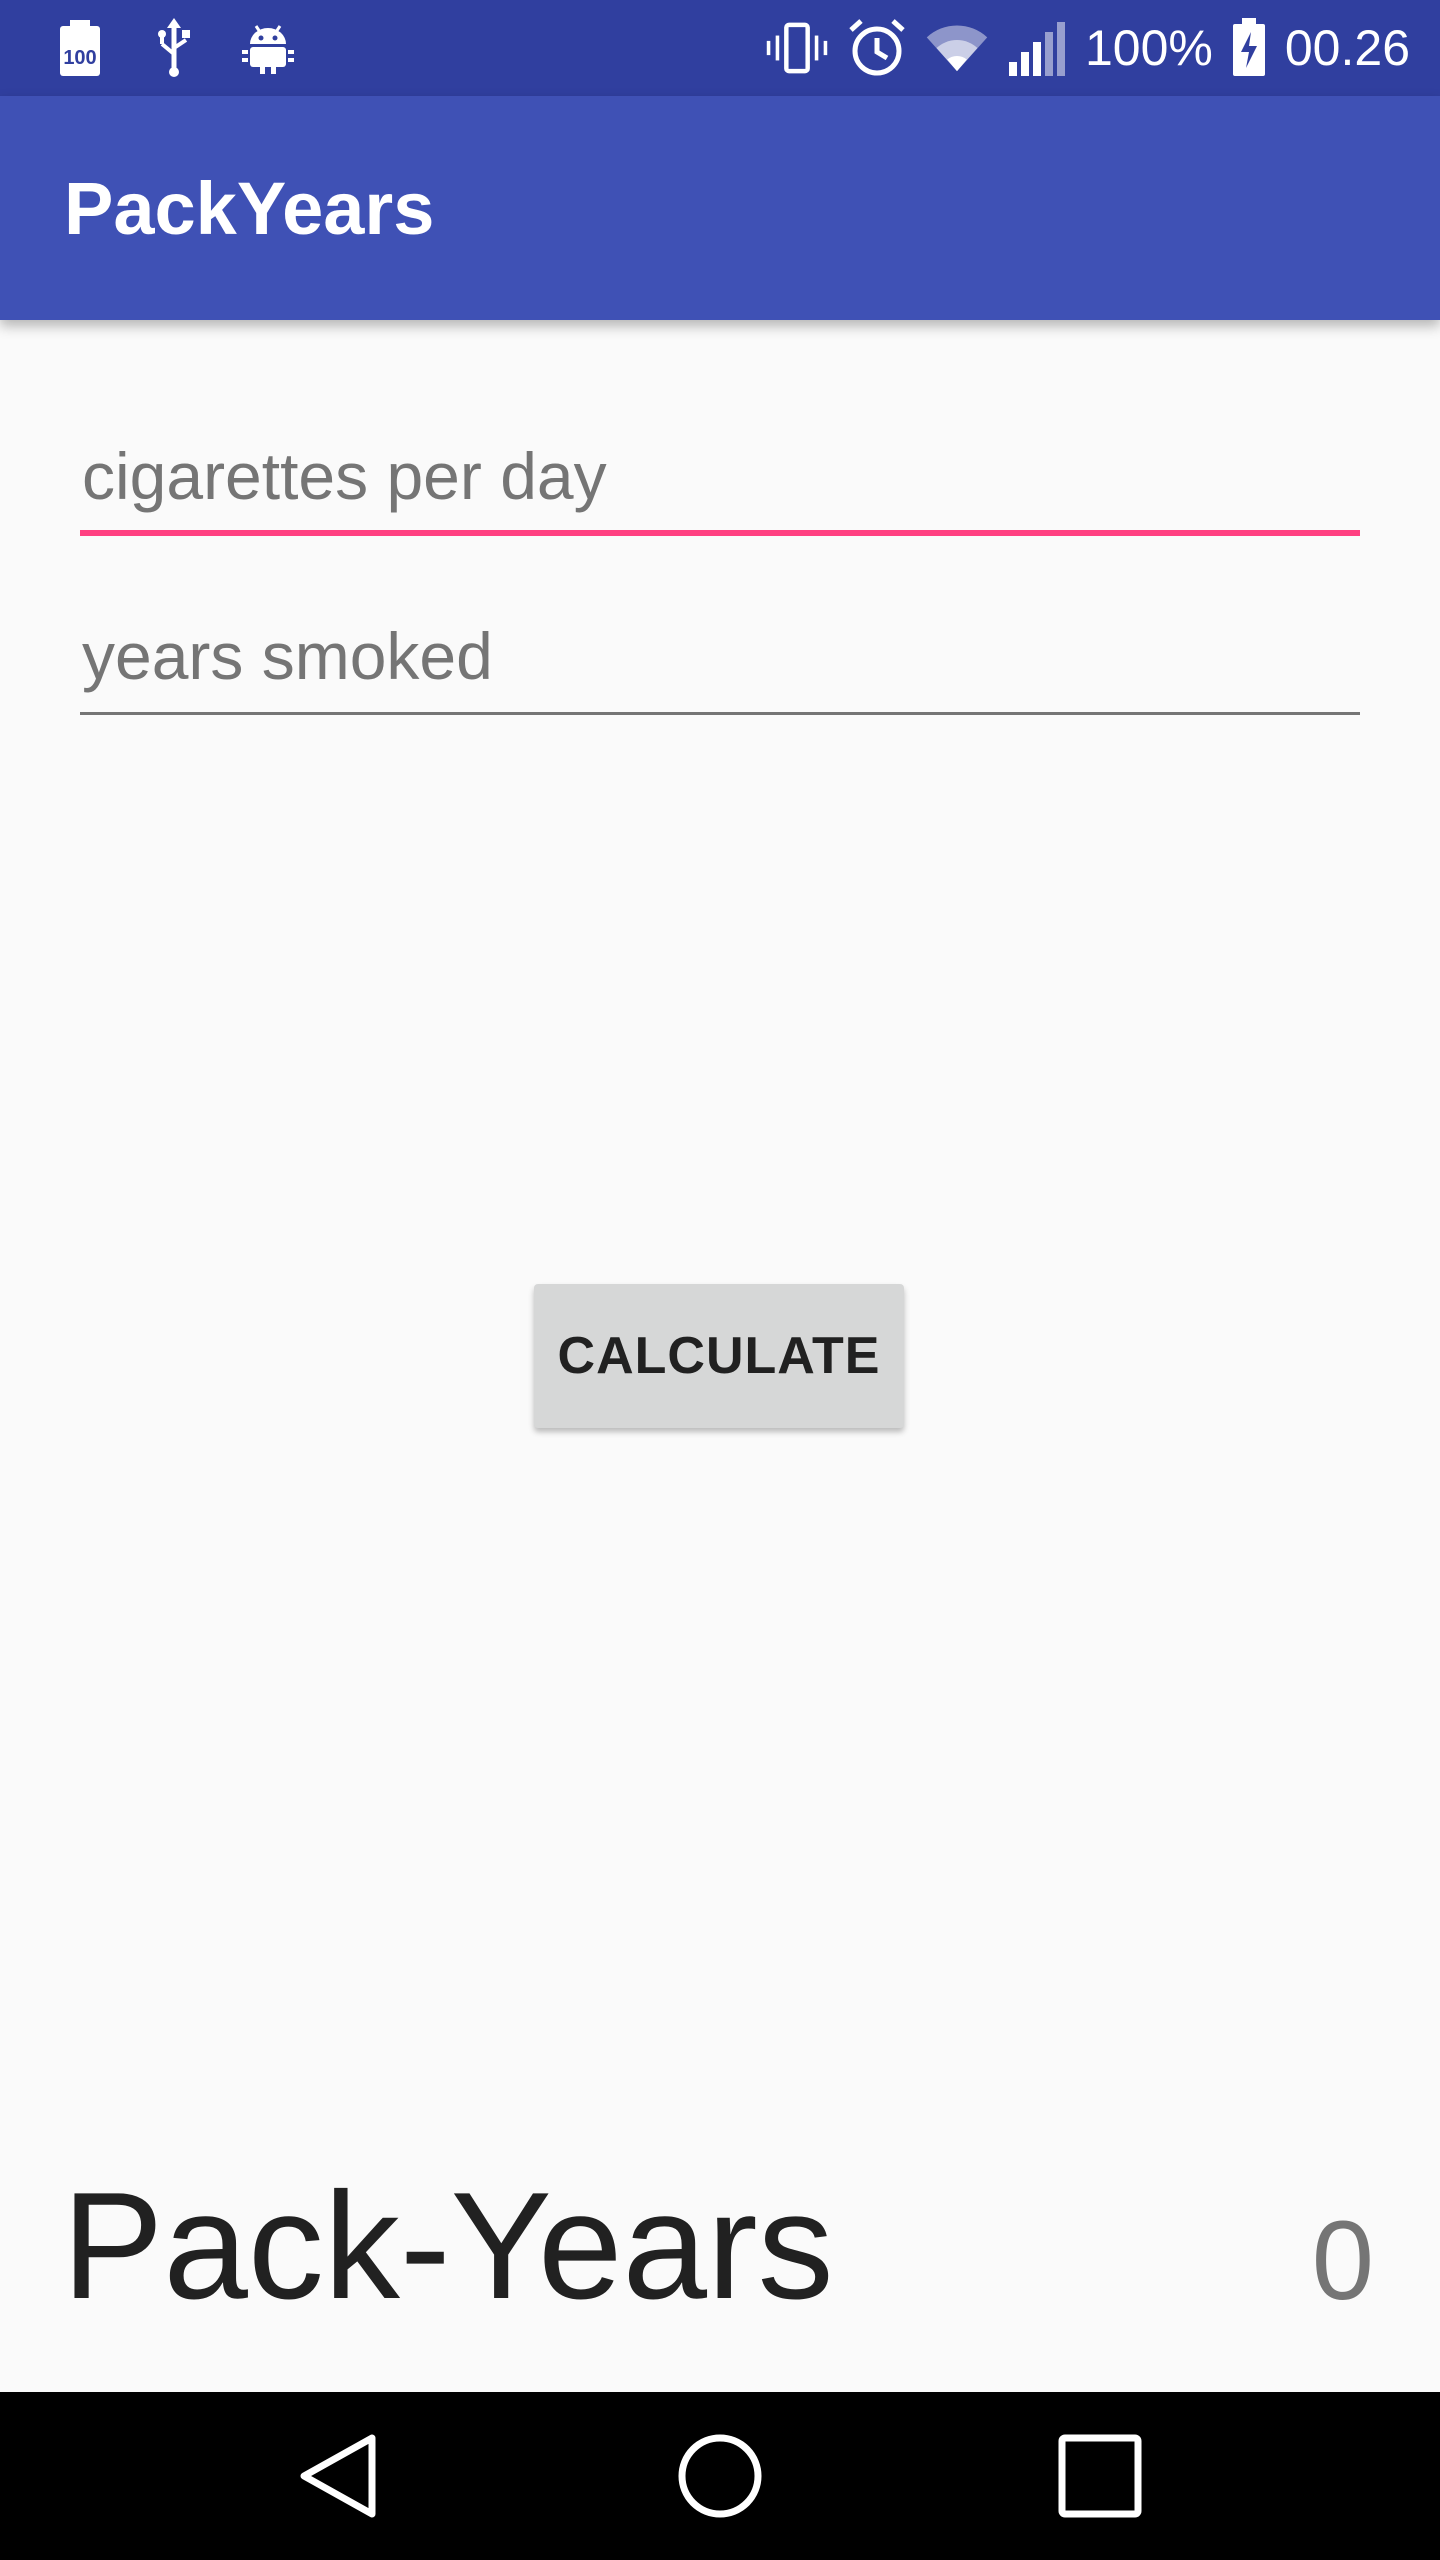  Describe the element at coordinates (1148, 48) in the screenshot. I see `battery-percent: 100%` at that location.